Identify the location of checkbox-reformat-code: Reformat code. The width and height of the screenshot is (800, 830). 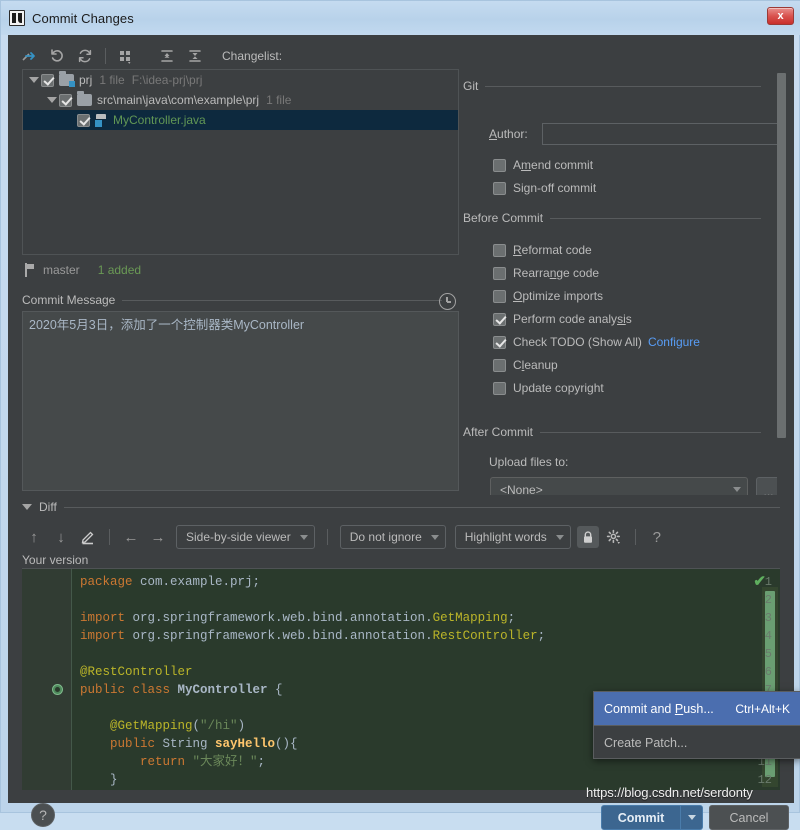
(542, 250).